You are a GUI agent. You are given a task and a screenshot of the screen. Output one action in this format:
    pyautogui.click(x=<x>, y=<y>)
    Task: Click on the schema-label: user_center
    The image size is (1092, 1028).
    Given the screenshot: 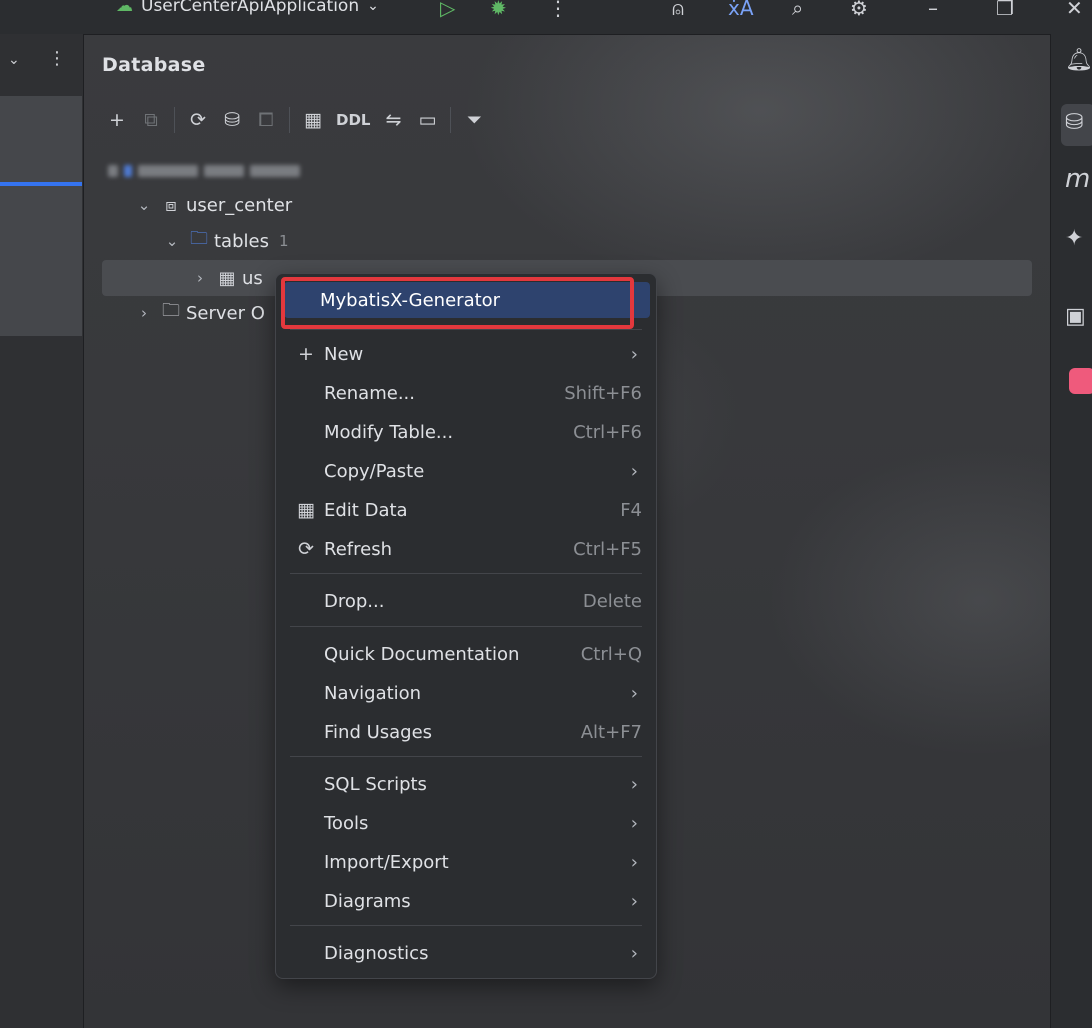 What is the action you would take?
    pyautogui.click(x=239, y=205)
    